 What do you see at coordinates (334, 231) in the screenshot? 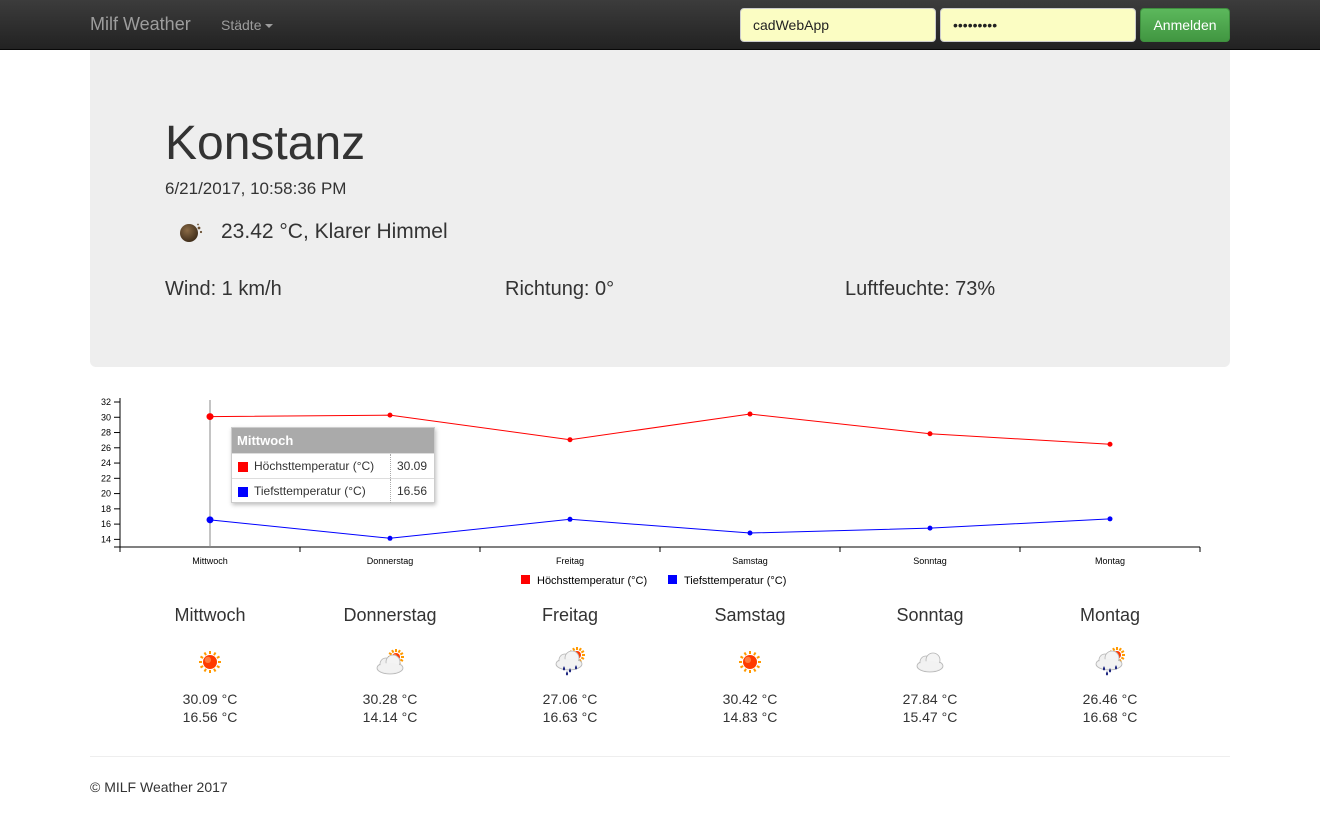
I see `current-summary: 23.42 °C, Klarer Himmel` at bounding box center [334, 231].